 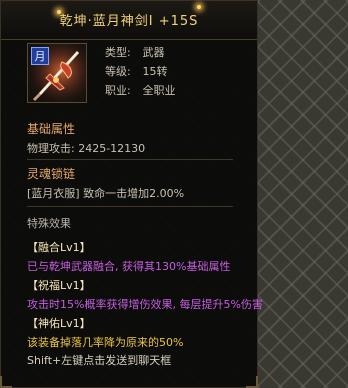 I want to click on item-job-value: 全职业, so click(x=159, y=90).